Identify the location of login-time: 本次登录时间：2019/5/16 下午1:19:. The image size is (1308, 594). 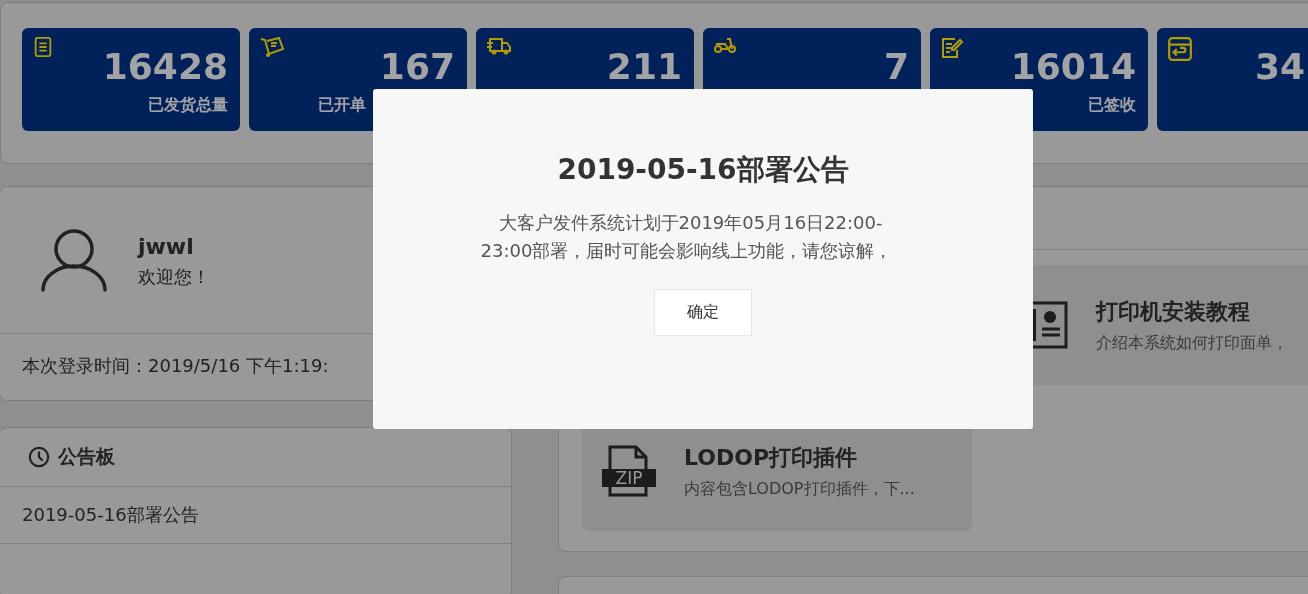
(175, 366).